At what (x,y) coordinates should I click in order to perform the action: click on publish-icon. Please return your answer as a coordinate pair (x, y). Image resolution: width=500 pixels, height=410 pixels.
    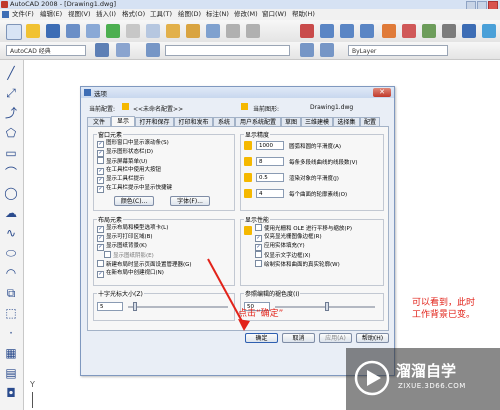
    Looking at the image, I should click on (113, 31).